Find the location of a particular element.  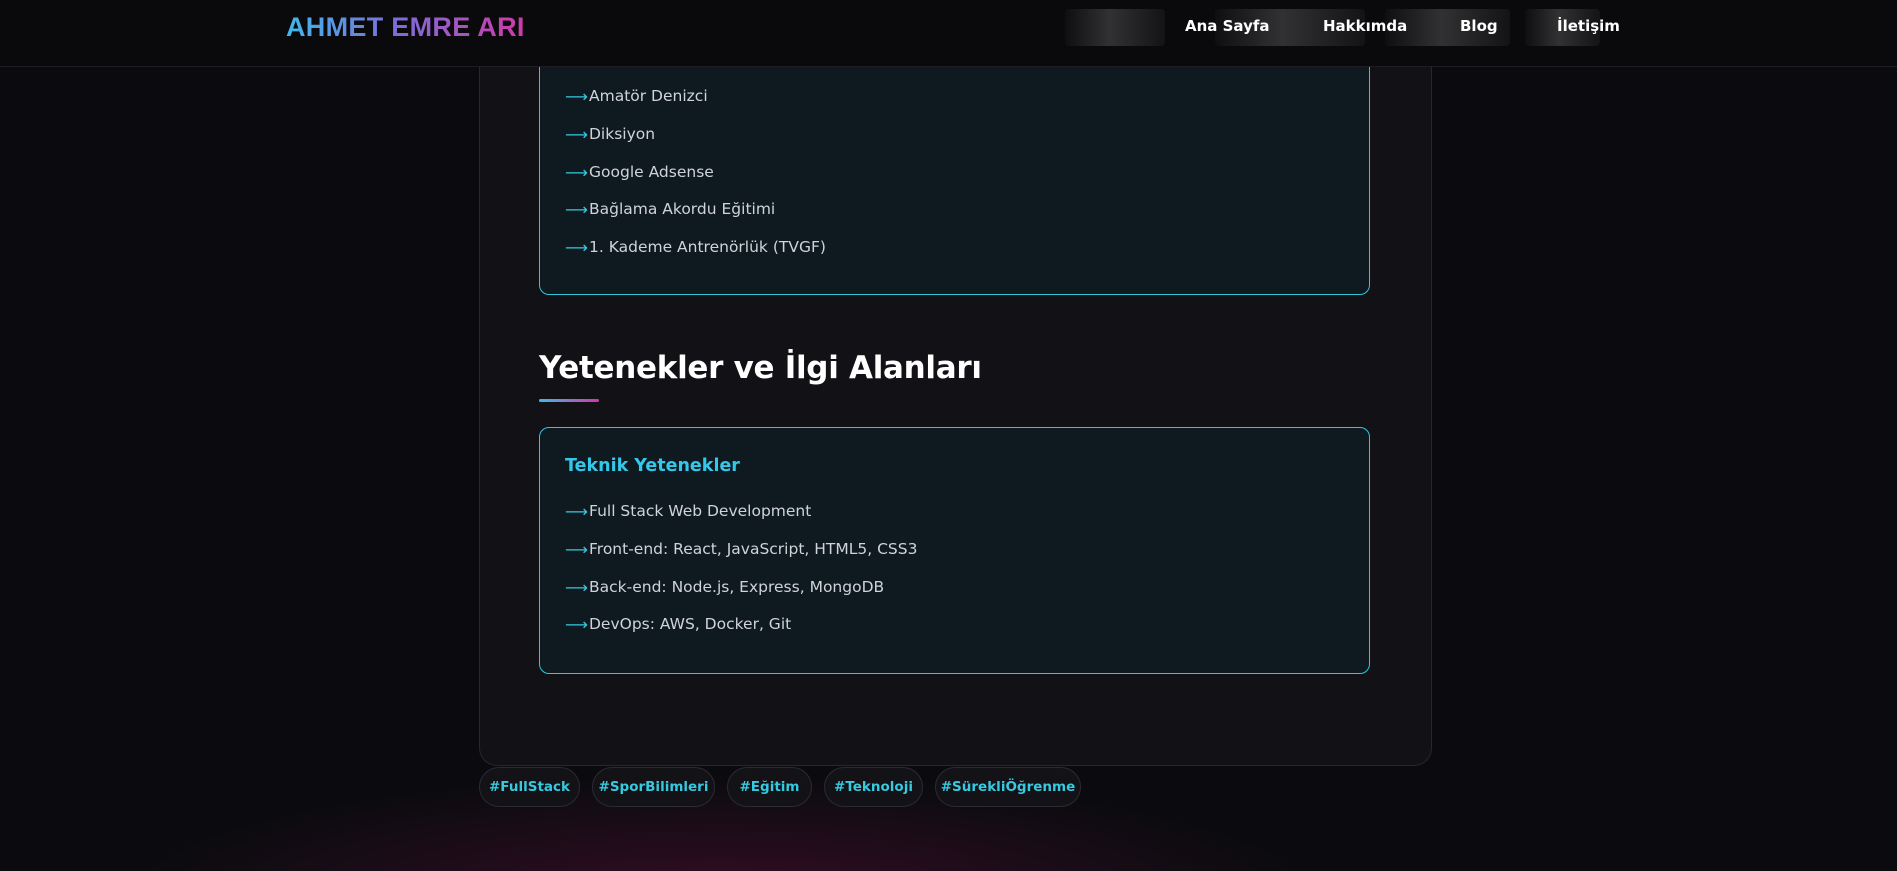

list-item-text: DevOps: AWS, Docker, Git is located at coordinates (690, 624).